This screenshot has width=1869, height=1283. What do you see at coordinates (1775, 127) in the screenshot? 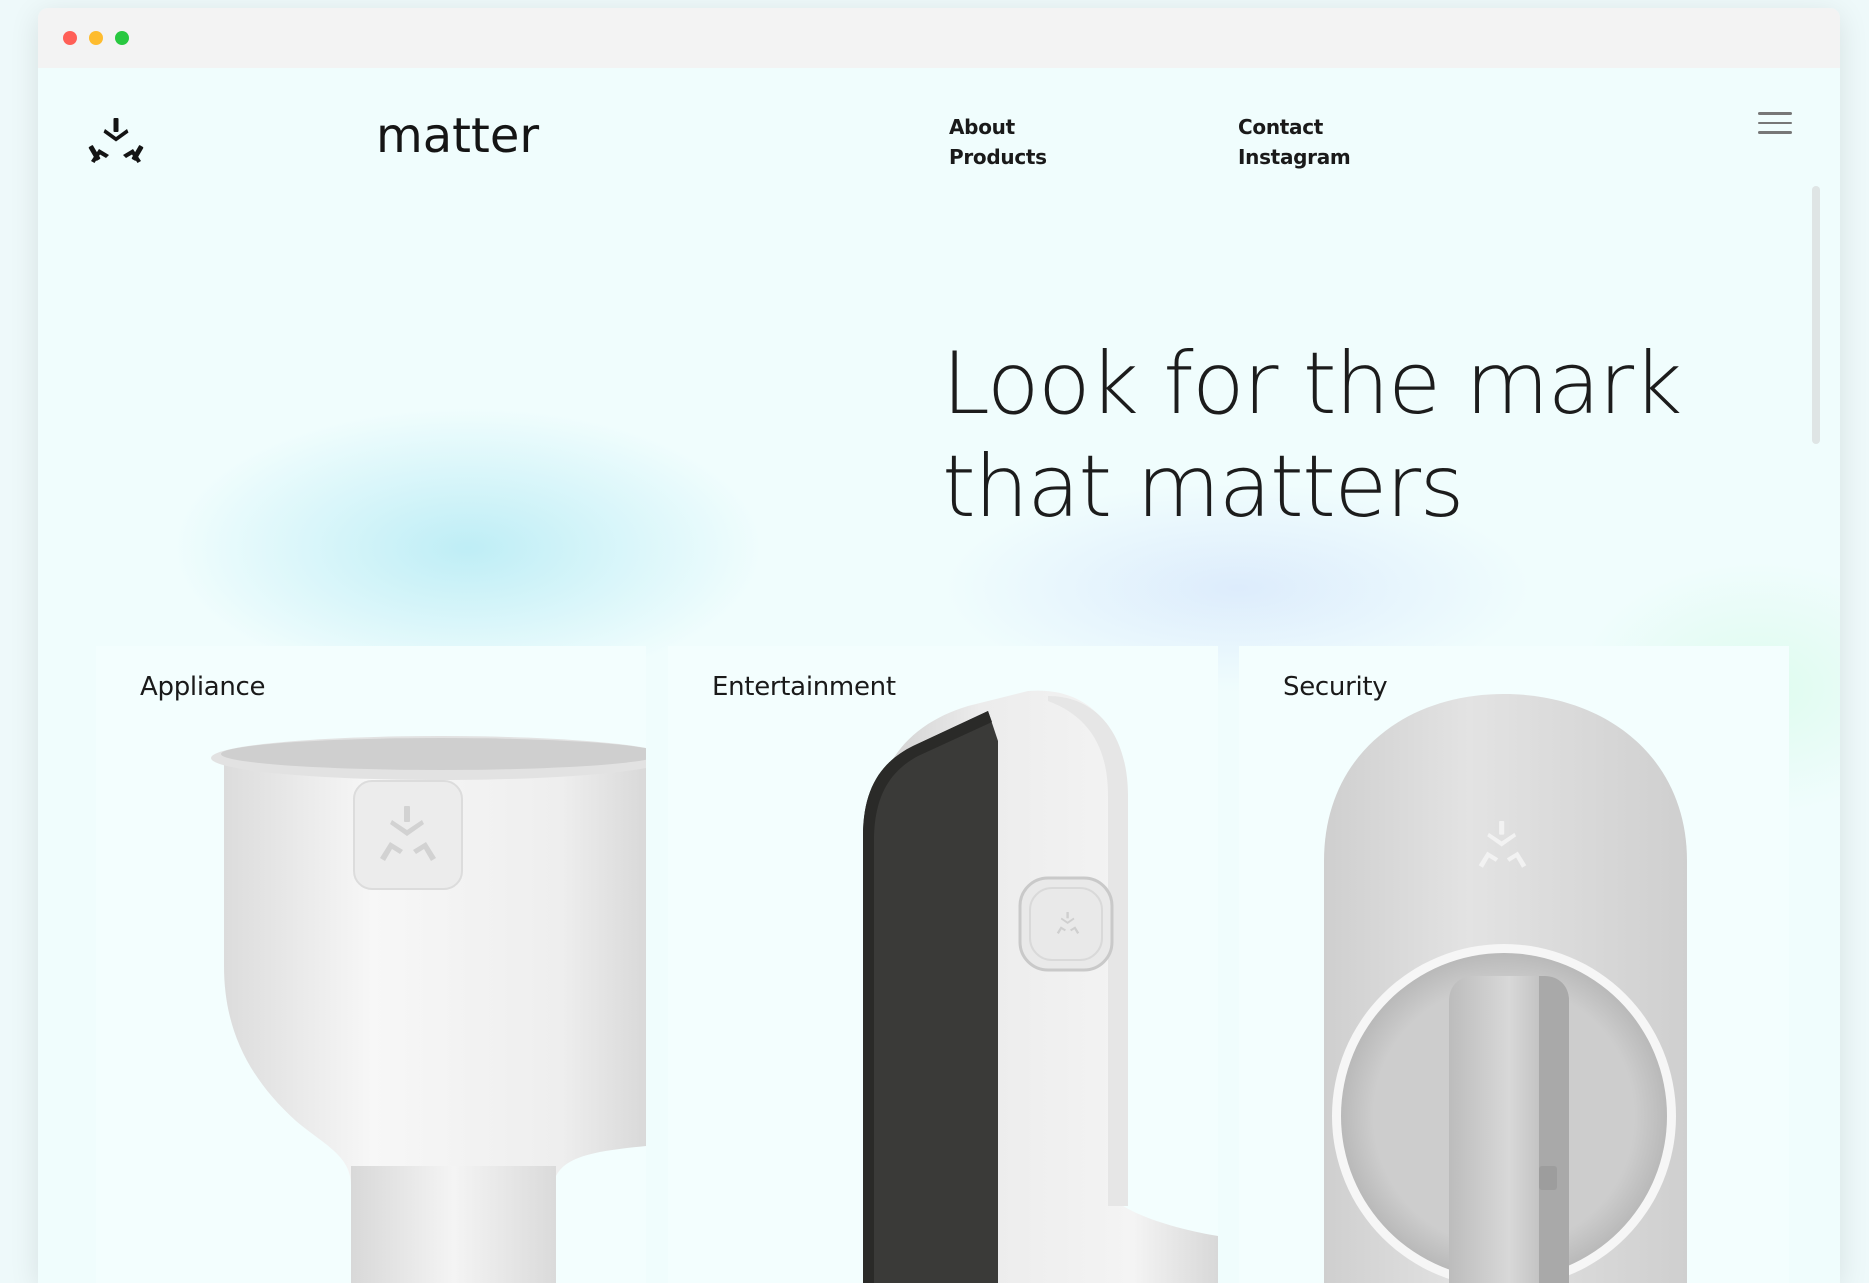
I see `hamburger-menu-icon` at bounding box center [1775, 127].